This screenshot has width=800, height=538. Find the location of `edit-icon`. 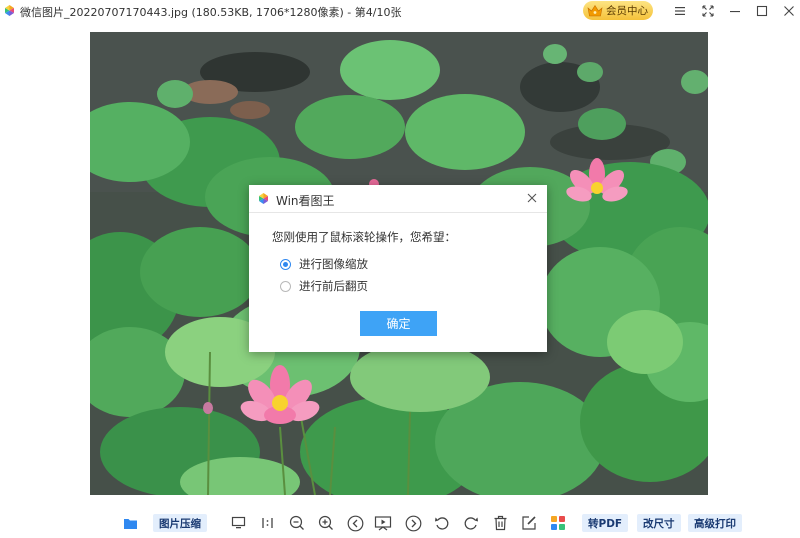

edit-icon is located at coordinates (529, 523).